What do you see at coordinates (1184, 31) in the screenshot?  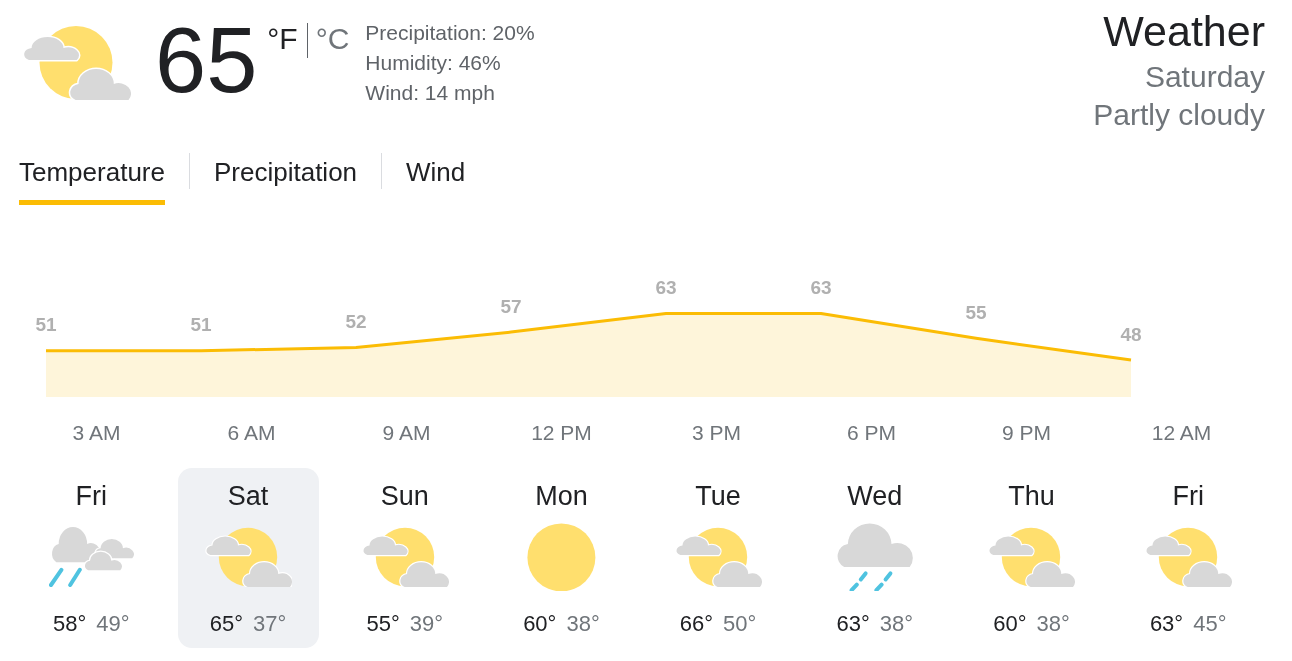 I see `widget-title: Weather` at bounding box center [1184, 31].